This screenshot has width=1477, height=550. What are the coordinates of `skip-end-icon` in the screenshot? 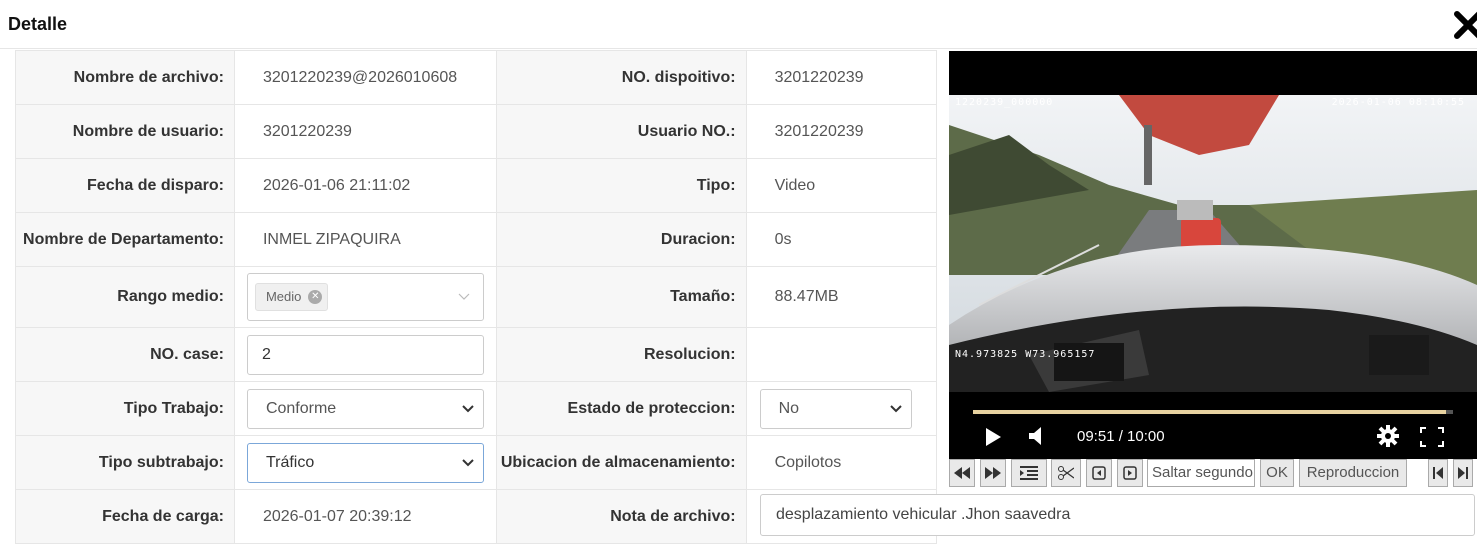 It's located at (1463, 473).